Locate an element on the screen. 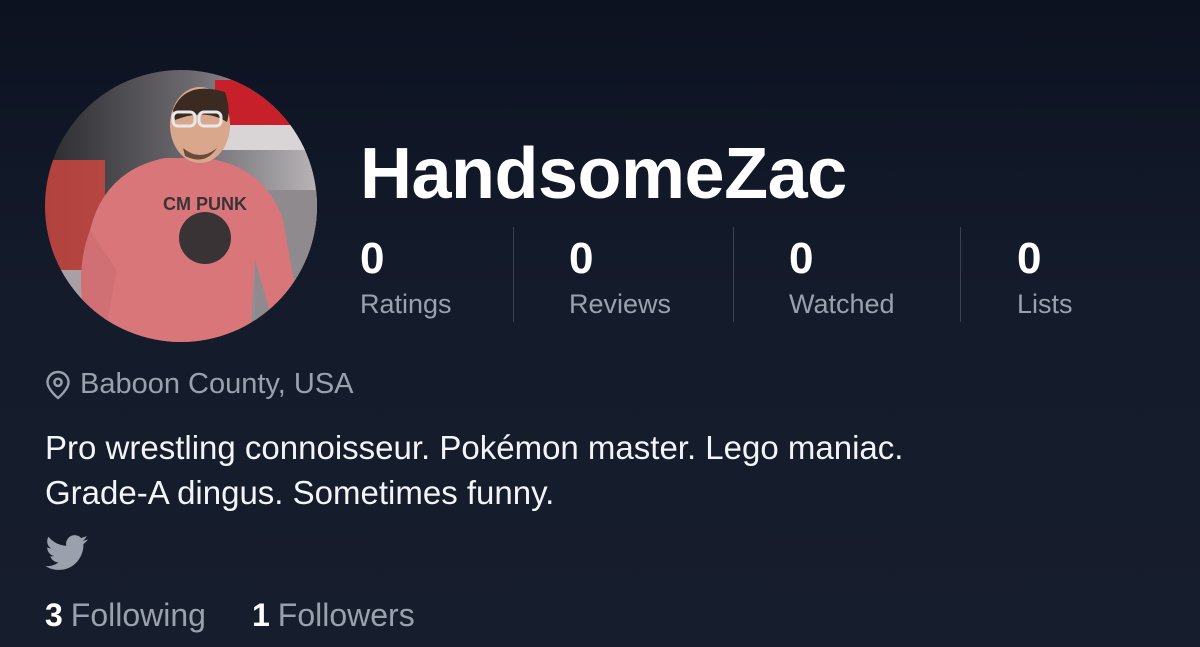 This screenshot has height=647, width=1200. map-pin-icon is located at coordinates (58, 385).